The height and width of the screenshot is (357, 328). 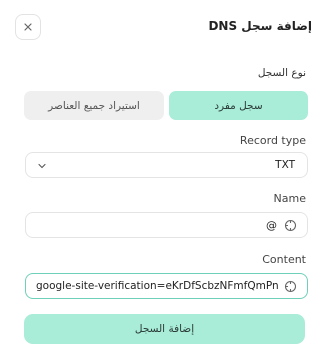 I want to click on record-kind-label: نوع السجل, so click(x=281, y=73).